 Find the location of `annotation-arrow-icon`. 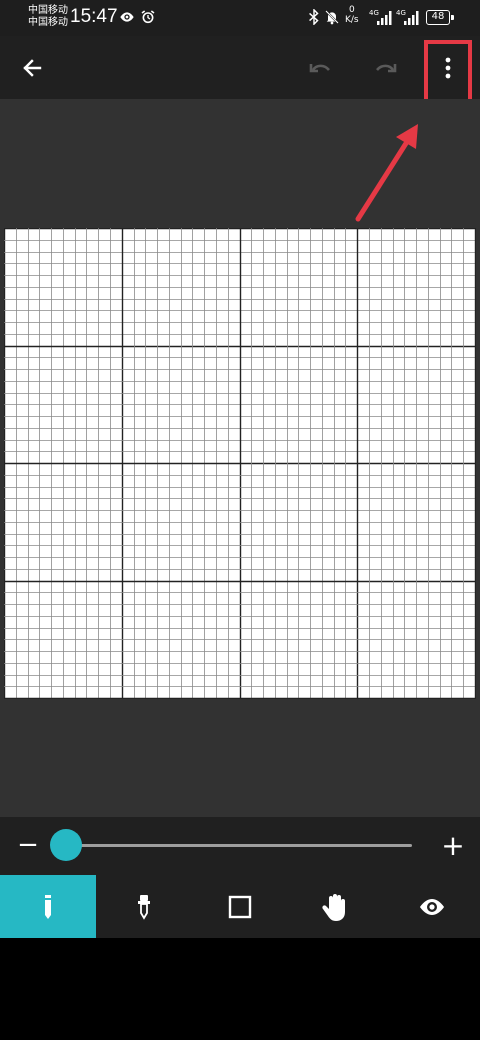

annotation-arrow-icon is located at coordinates (386, 173).